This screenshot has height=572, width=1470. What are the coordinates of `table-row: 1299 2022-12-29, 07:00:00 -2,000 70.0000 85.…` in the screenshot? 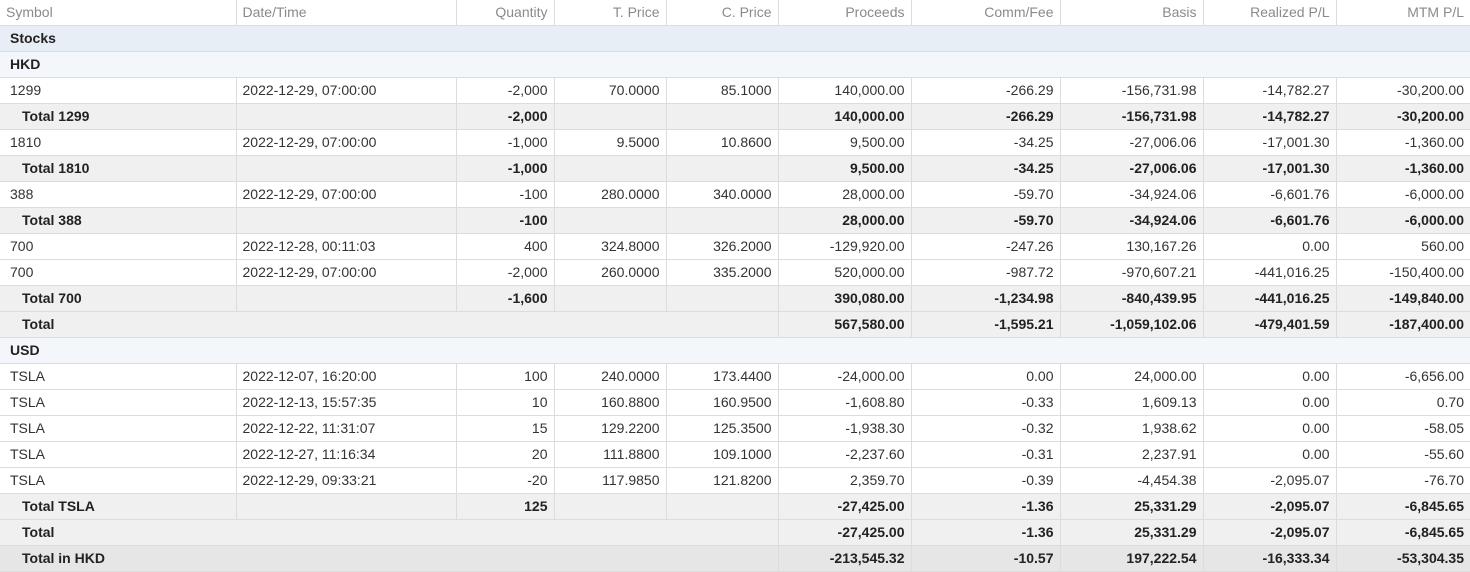 It's located at (735, 90).